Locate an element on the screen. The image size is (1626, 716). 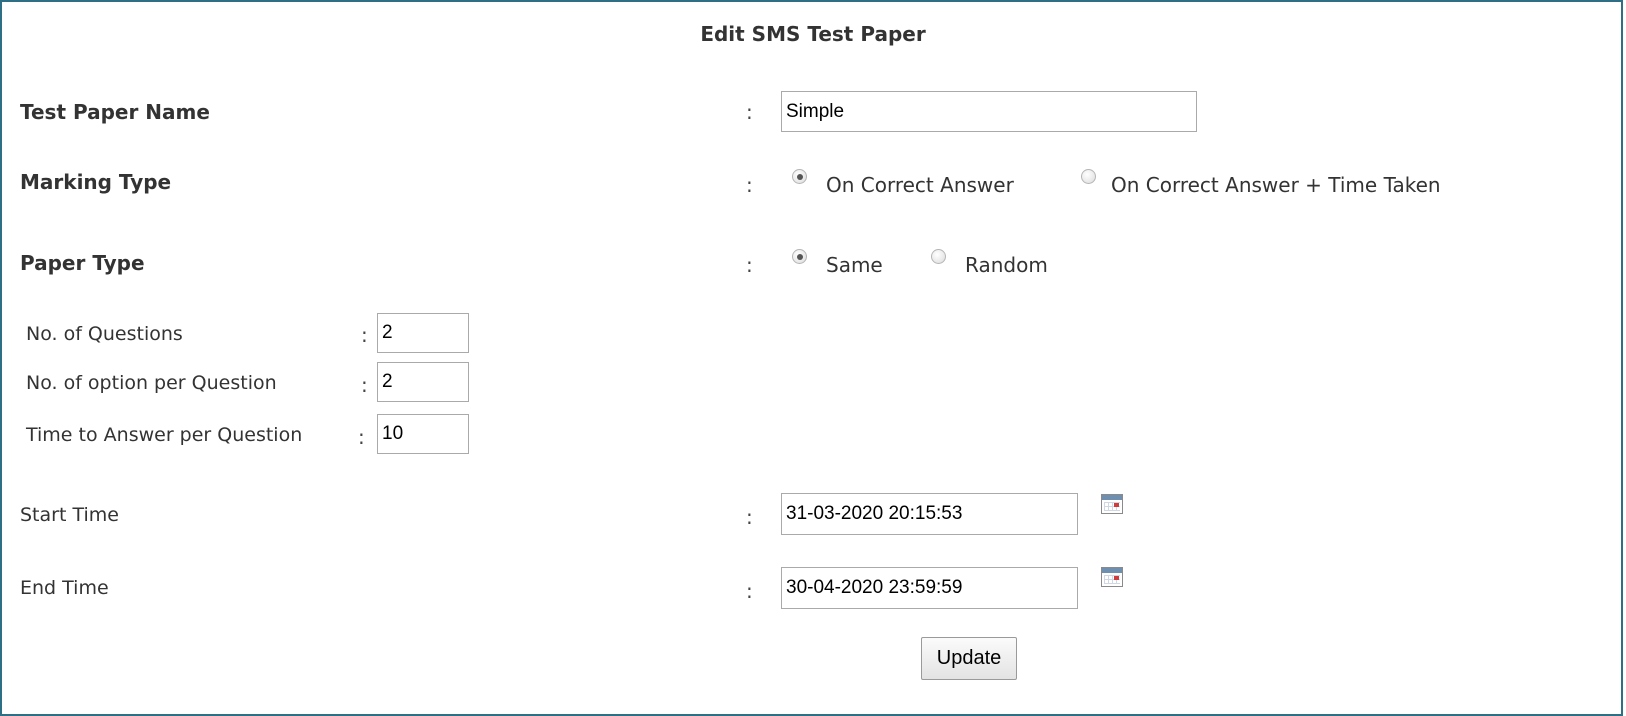
test-paper-name-value: Simple is located at coordinates (815, 111).